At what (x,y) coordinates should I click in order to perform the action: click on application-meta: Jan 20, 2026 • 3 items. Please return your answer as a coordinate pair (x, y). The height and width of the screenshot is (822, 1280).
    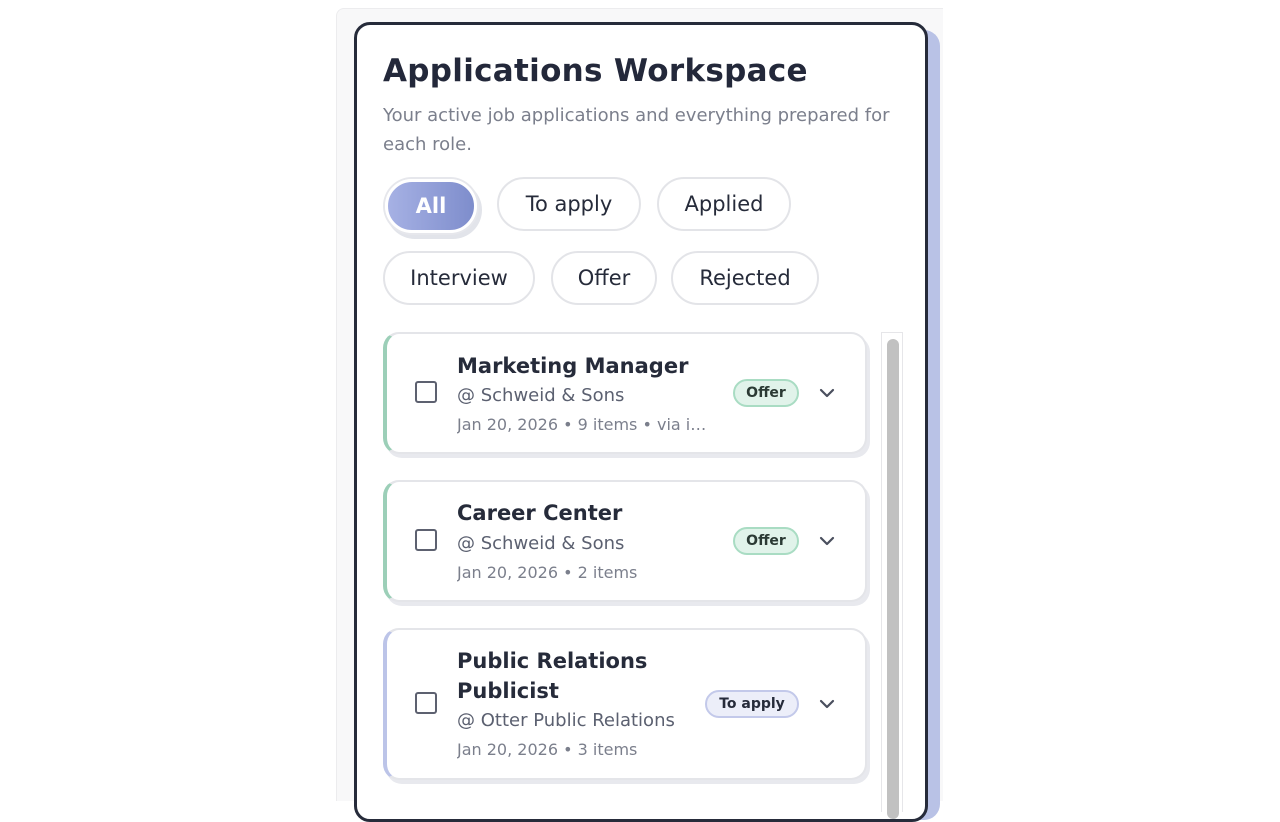
    Looking at the image, I should click on (547, 749).